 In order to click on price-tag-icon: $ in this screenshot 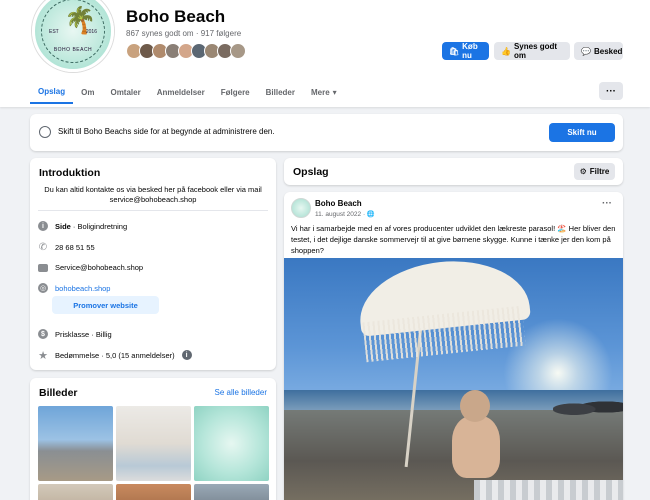, I will do `click(43, 334)`.